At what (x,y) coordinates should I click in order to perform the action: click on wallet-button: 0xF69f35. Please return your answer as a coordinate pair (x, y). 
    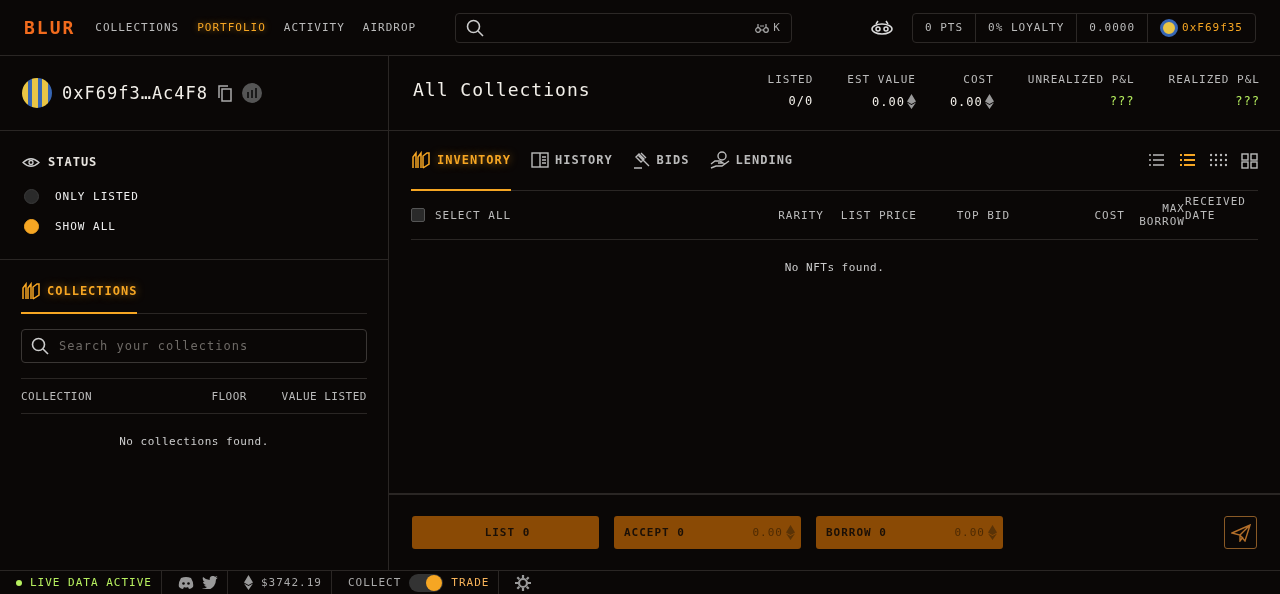
    Looking at the image, I should click on (1201, 27).